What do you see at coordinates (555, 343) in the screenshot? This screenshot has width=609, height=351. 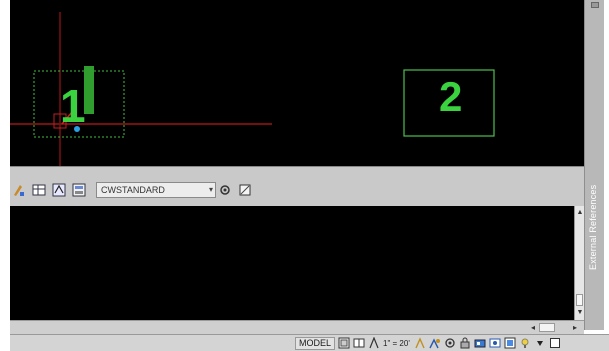 I see `maximize-icon` at bounding box center [555, 343].